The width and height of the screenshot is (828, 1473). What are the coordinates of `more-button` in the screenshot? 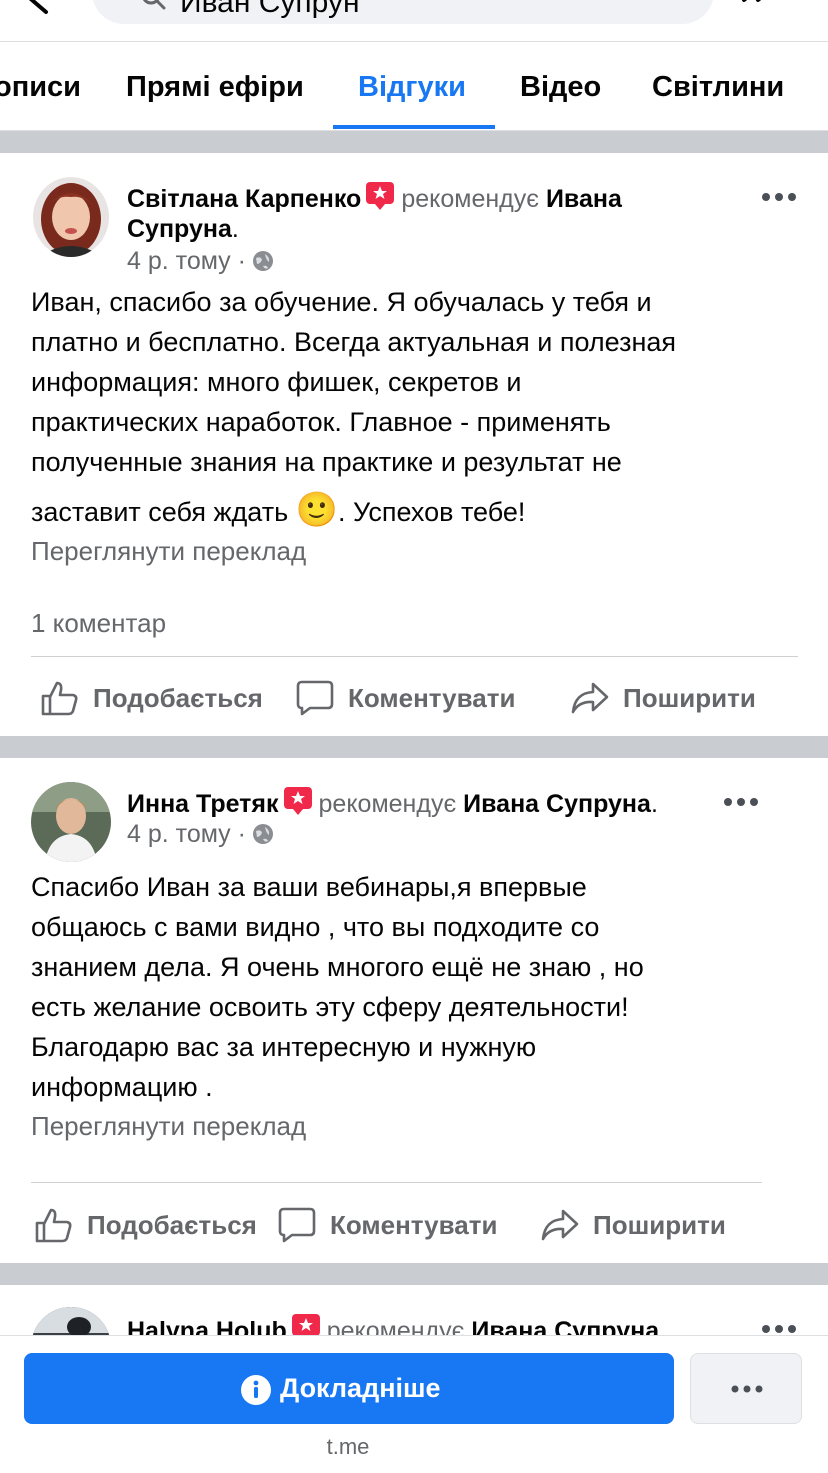 It's located at (746, 1388).